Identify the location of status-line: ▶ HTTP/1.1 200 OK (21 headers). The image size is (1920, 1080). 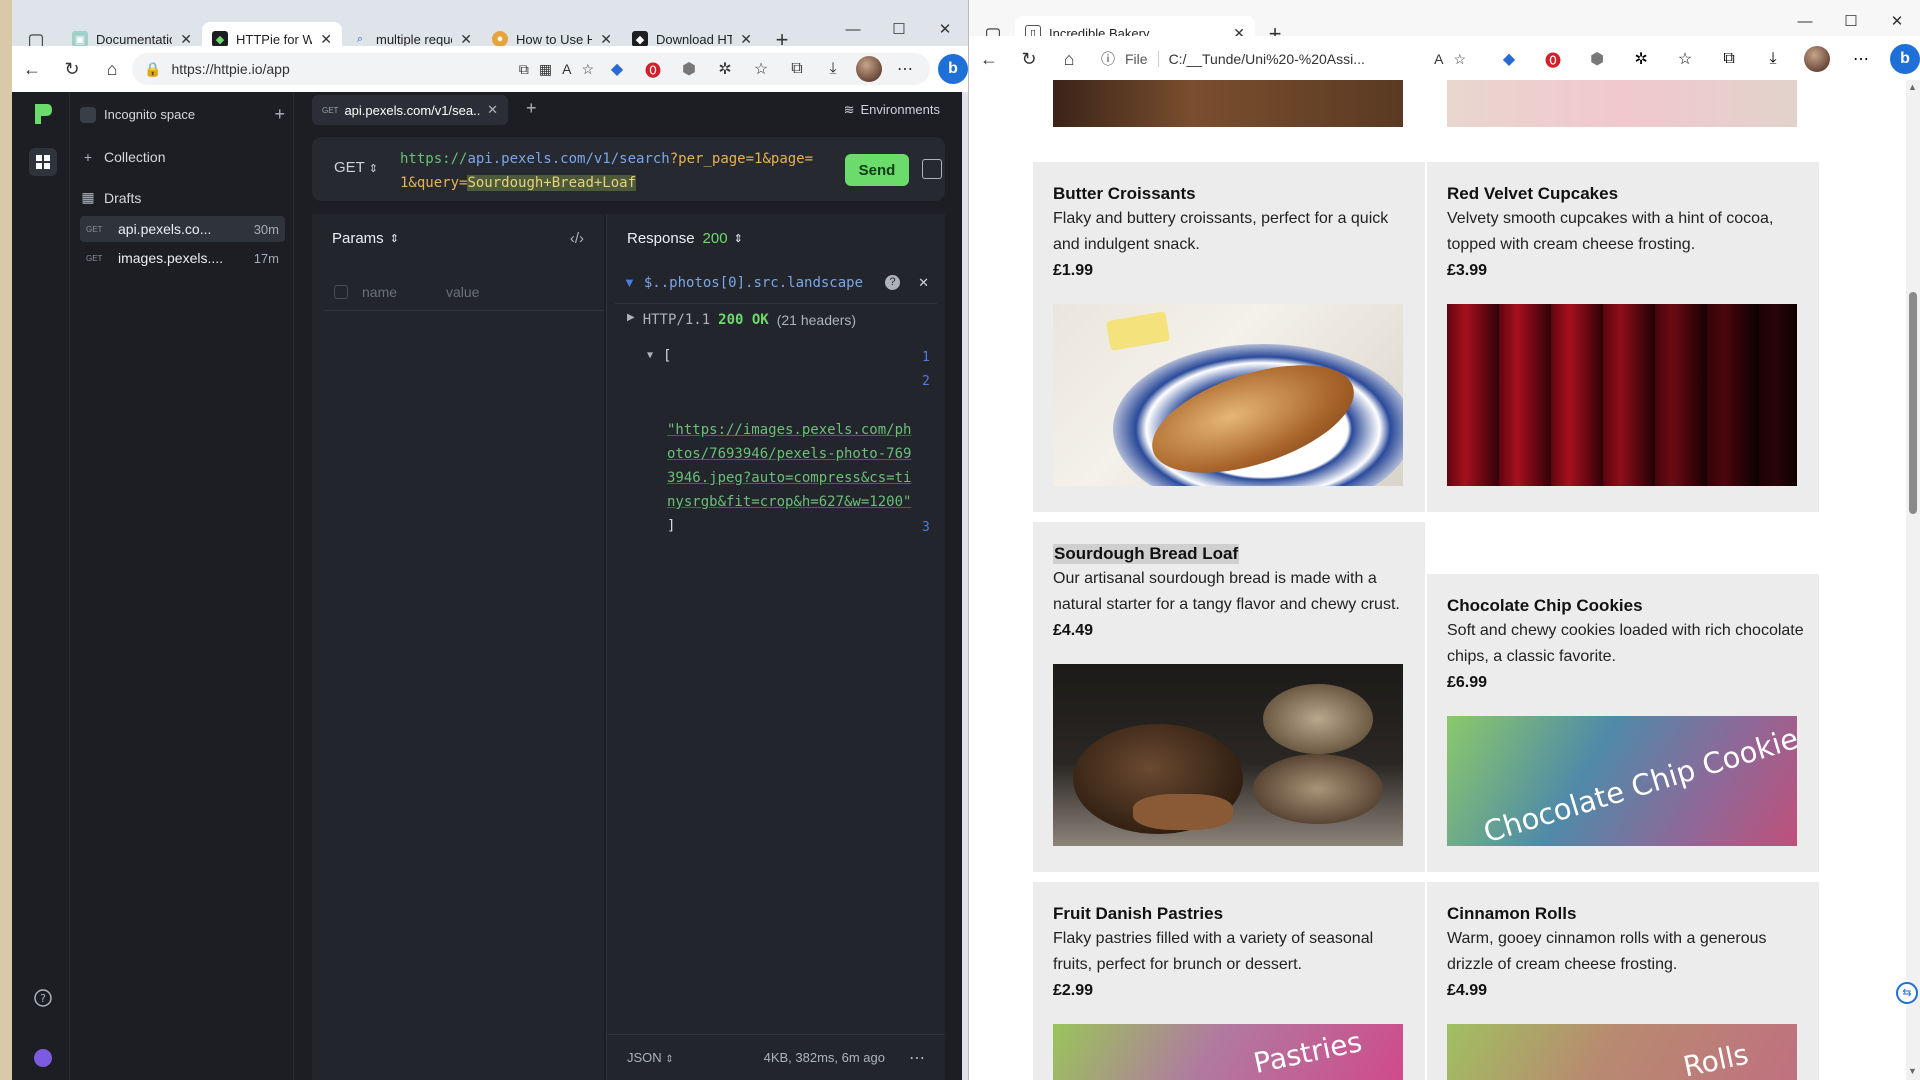
(741, 320).